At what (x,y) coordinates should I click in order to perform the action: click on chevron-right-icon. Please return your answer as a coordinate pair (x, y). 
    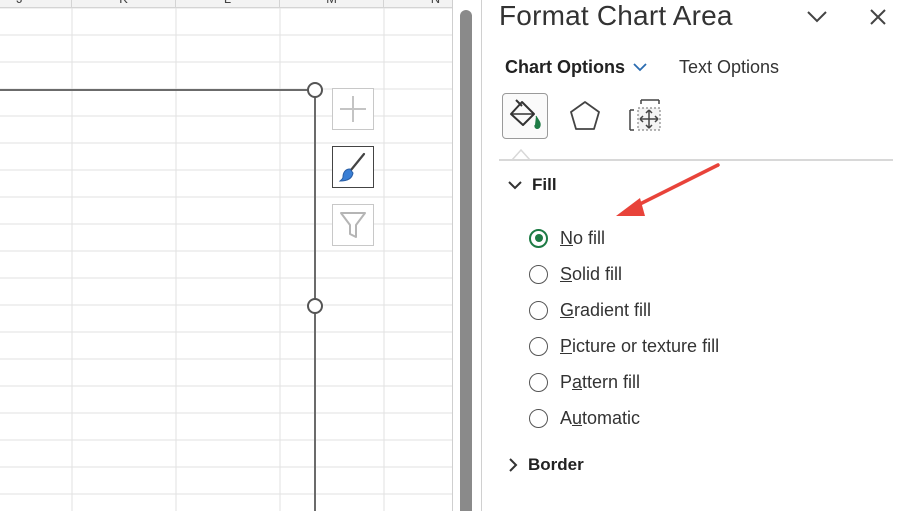
    Looking at the image, I should click on (513, 465).